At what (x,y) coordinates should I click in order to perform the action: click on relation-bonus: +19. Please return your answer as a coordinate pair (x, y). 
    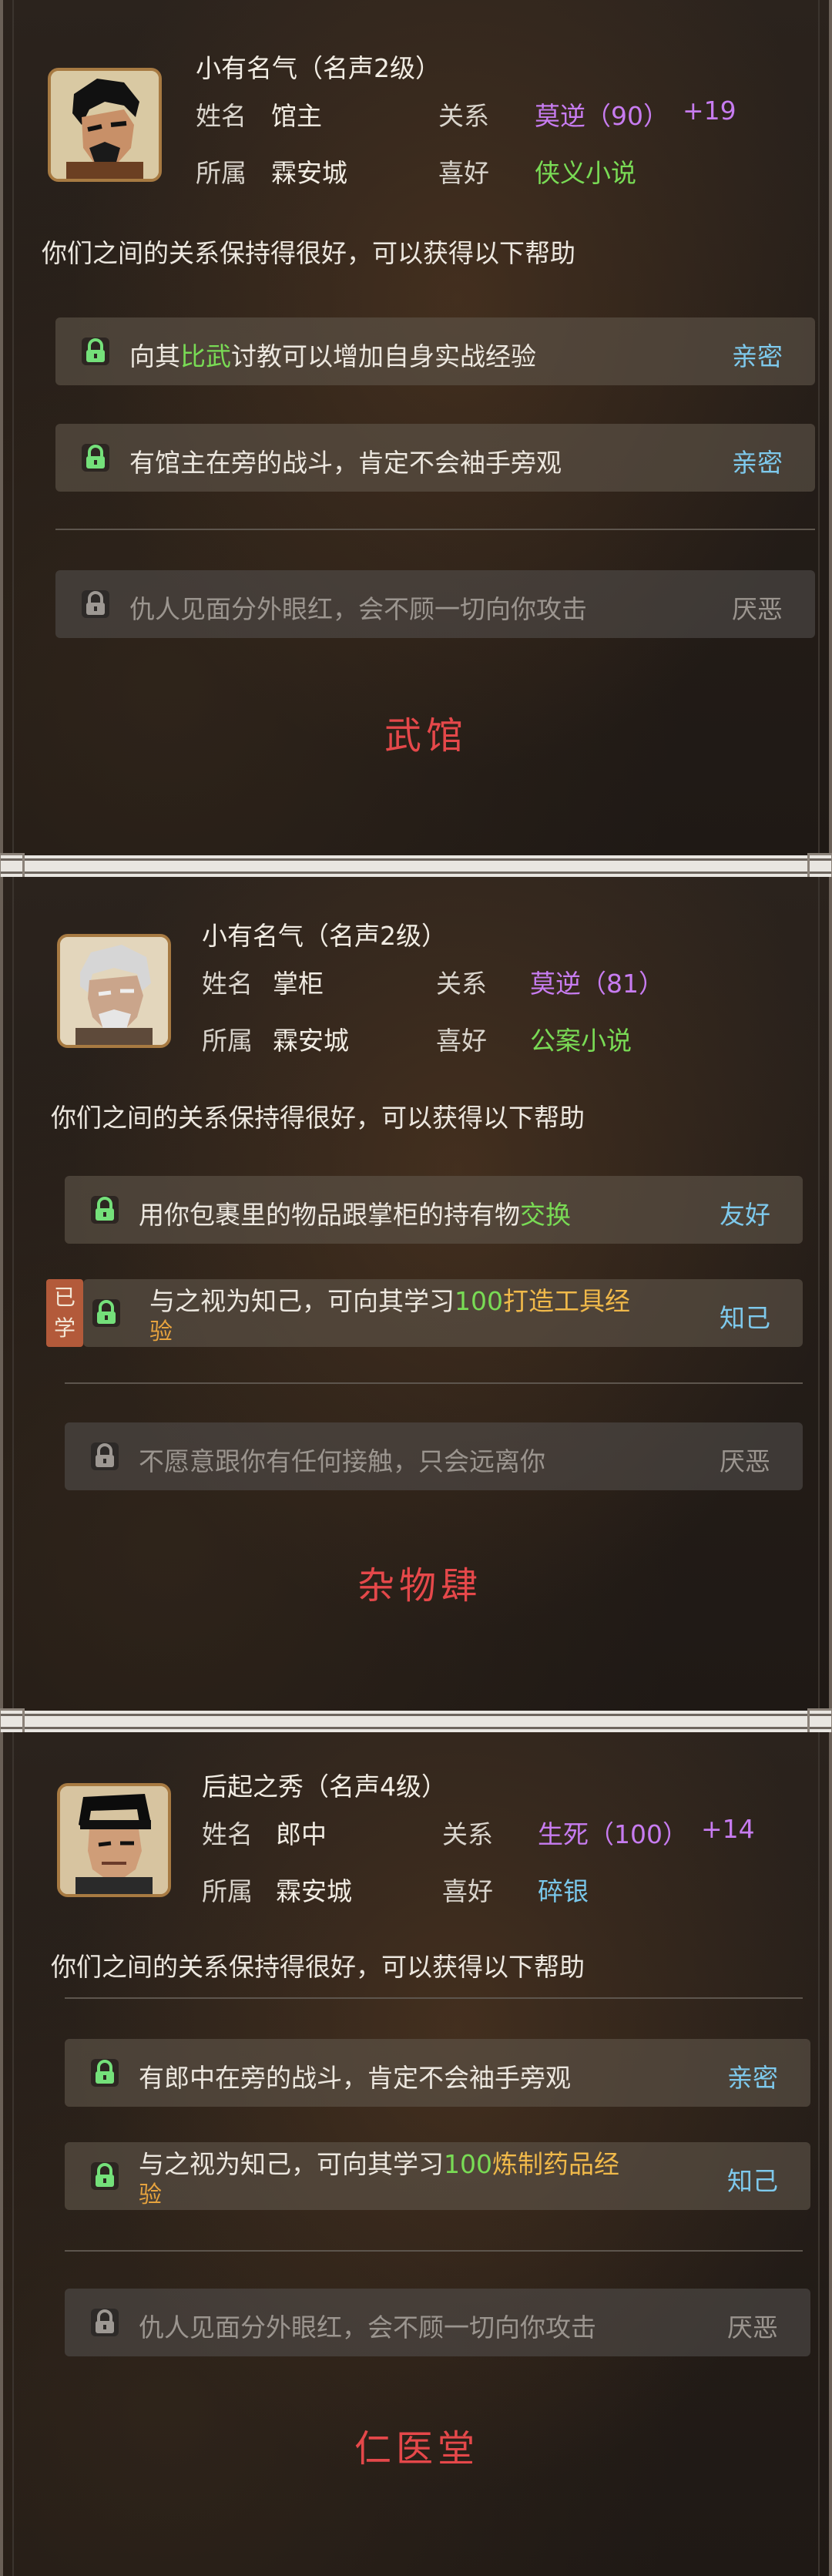
    Looking at the image, I should click on (709, 111).